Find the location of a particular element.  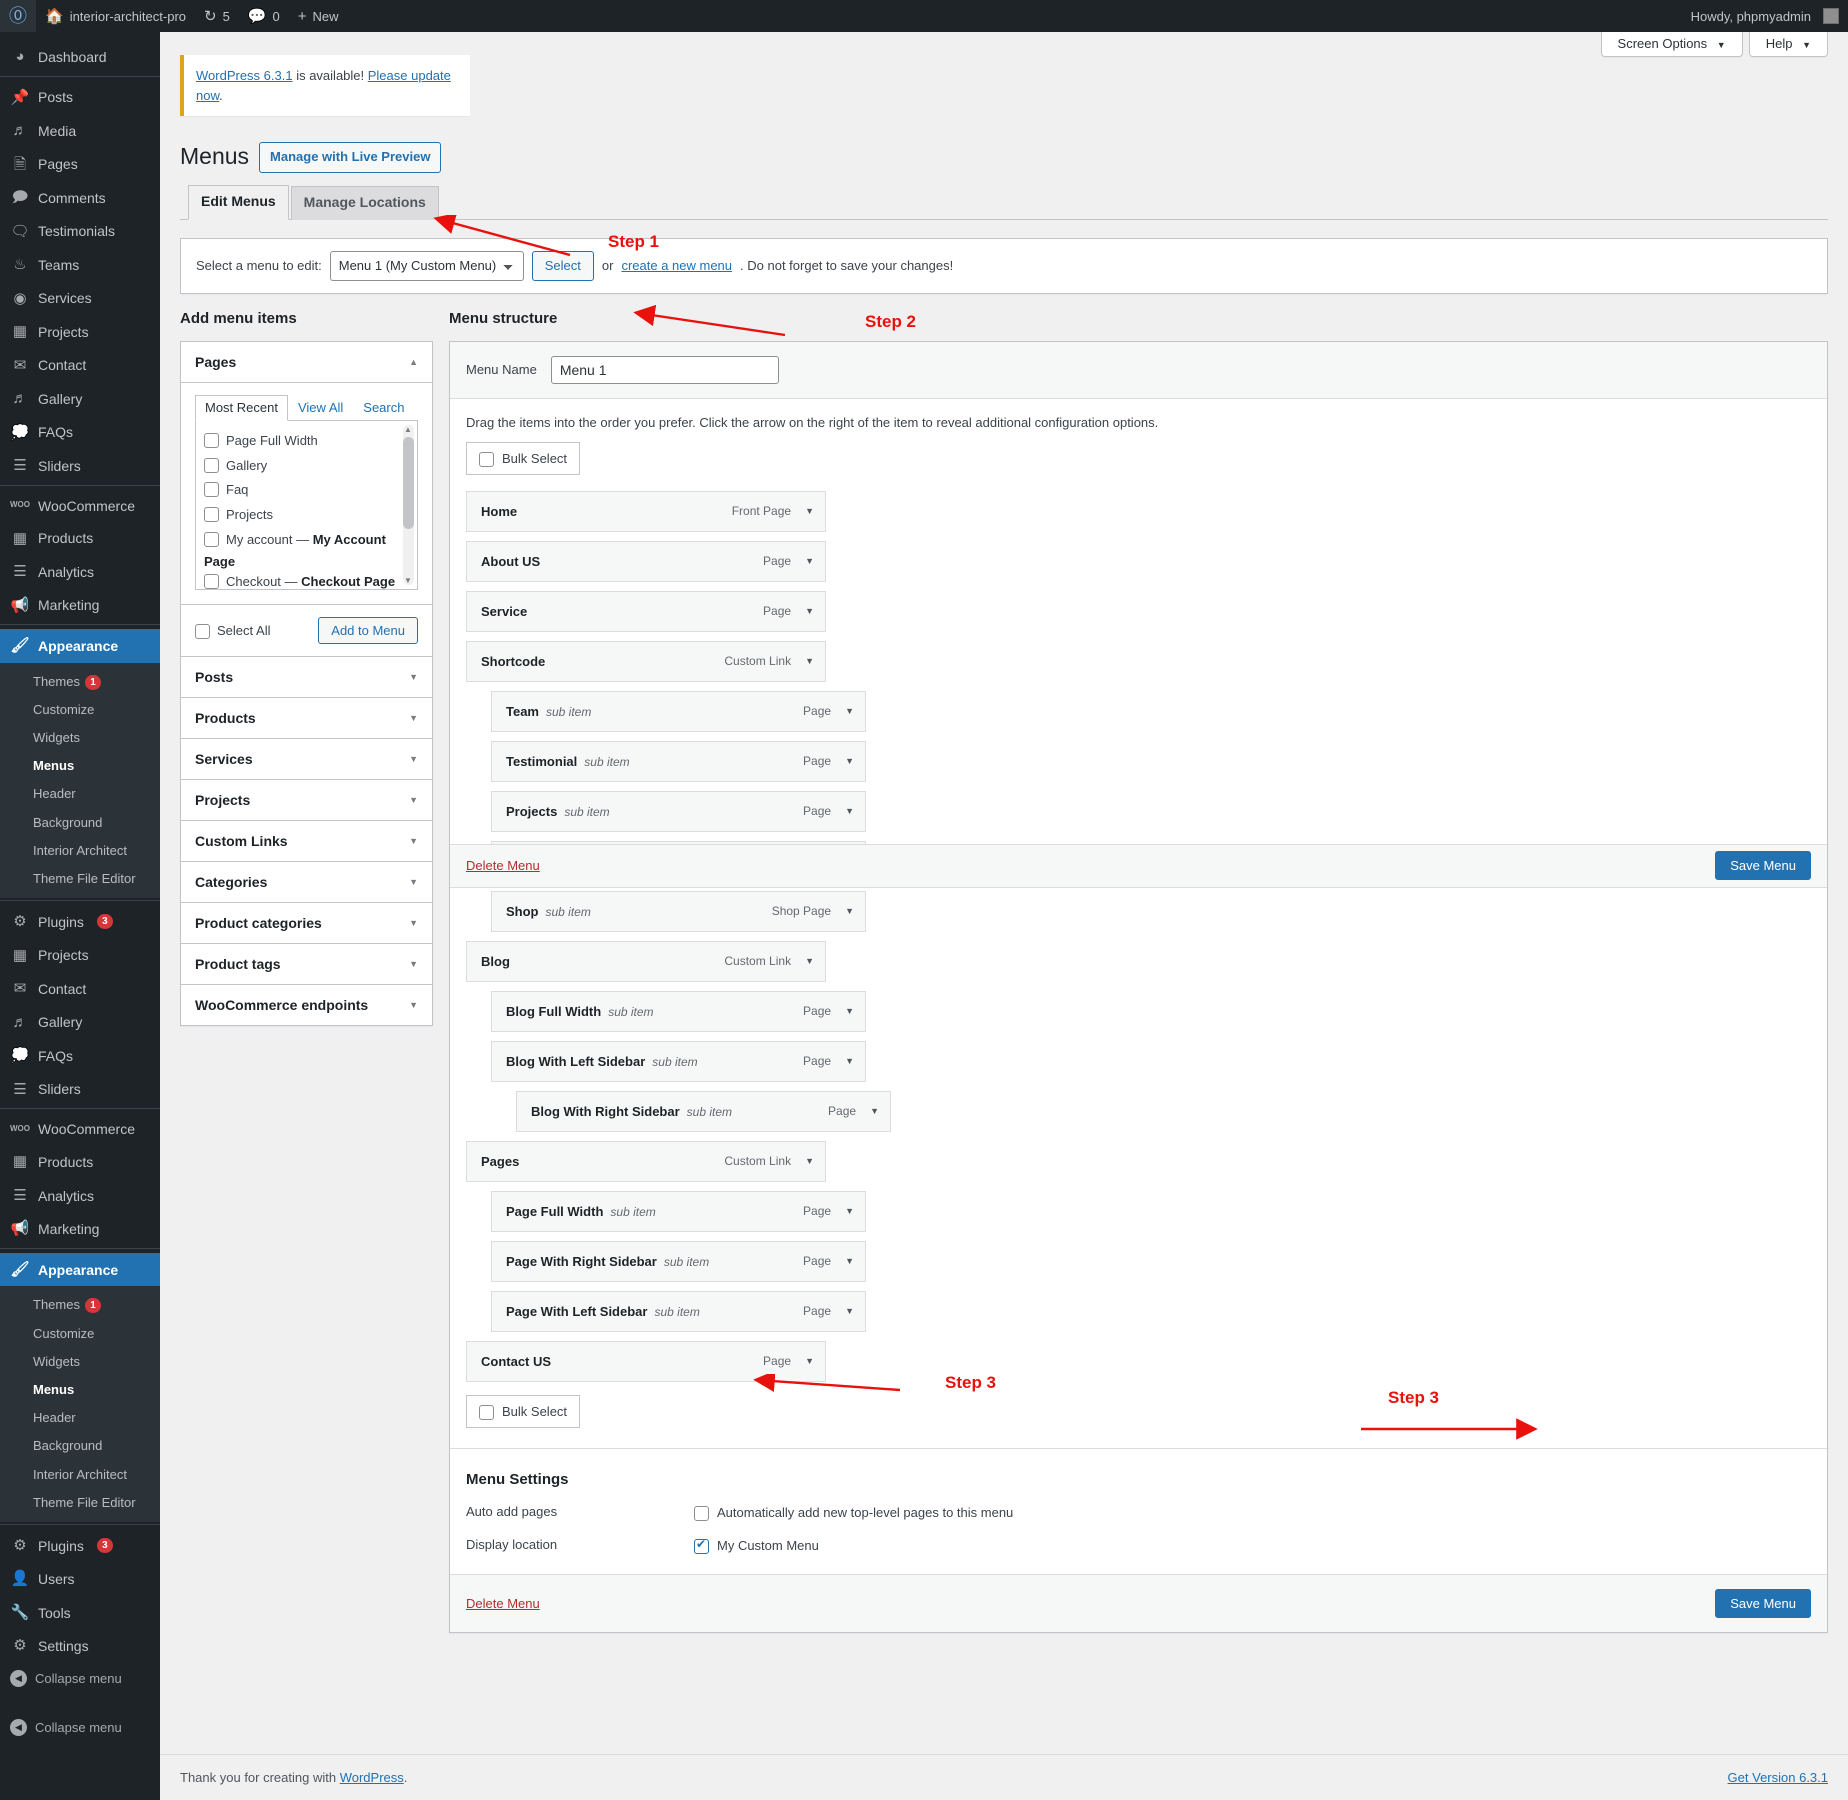

sidebar-item-appearance-2: 🖌 Appearance is located at coordinates (80, 1269).